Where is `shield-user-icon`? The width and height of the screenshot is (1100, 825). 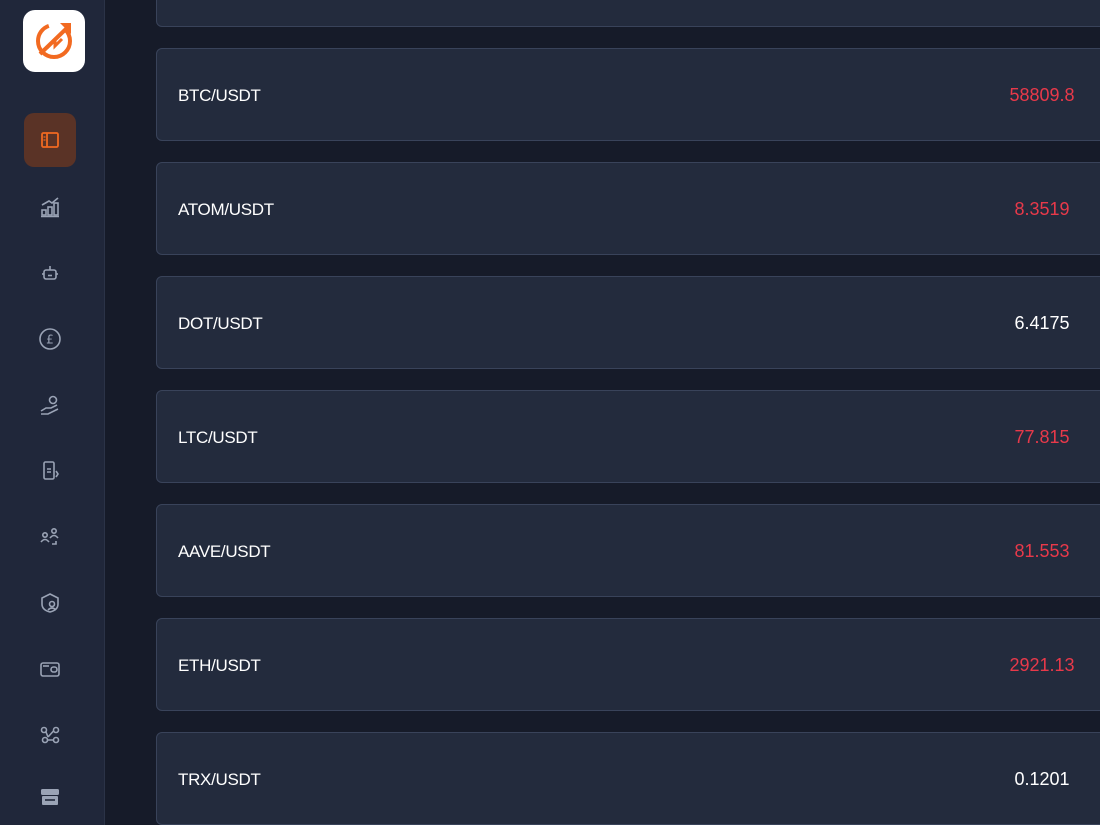
shield-user-icon is located at coordinates (50, 603).